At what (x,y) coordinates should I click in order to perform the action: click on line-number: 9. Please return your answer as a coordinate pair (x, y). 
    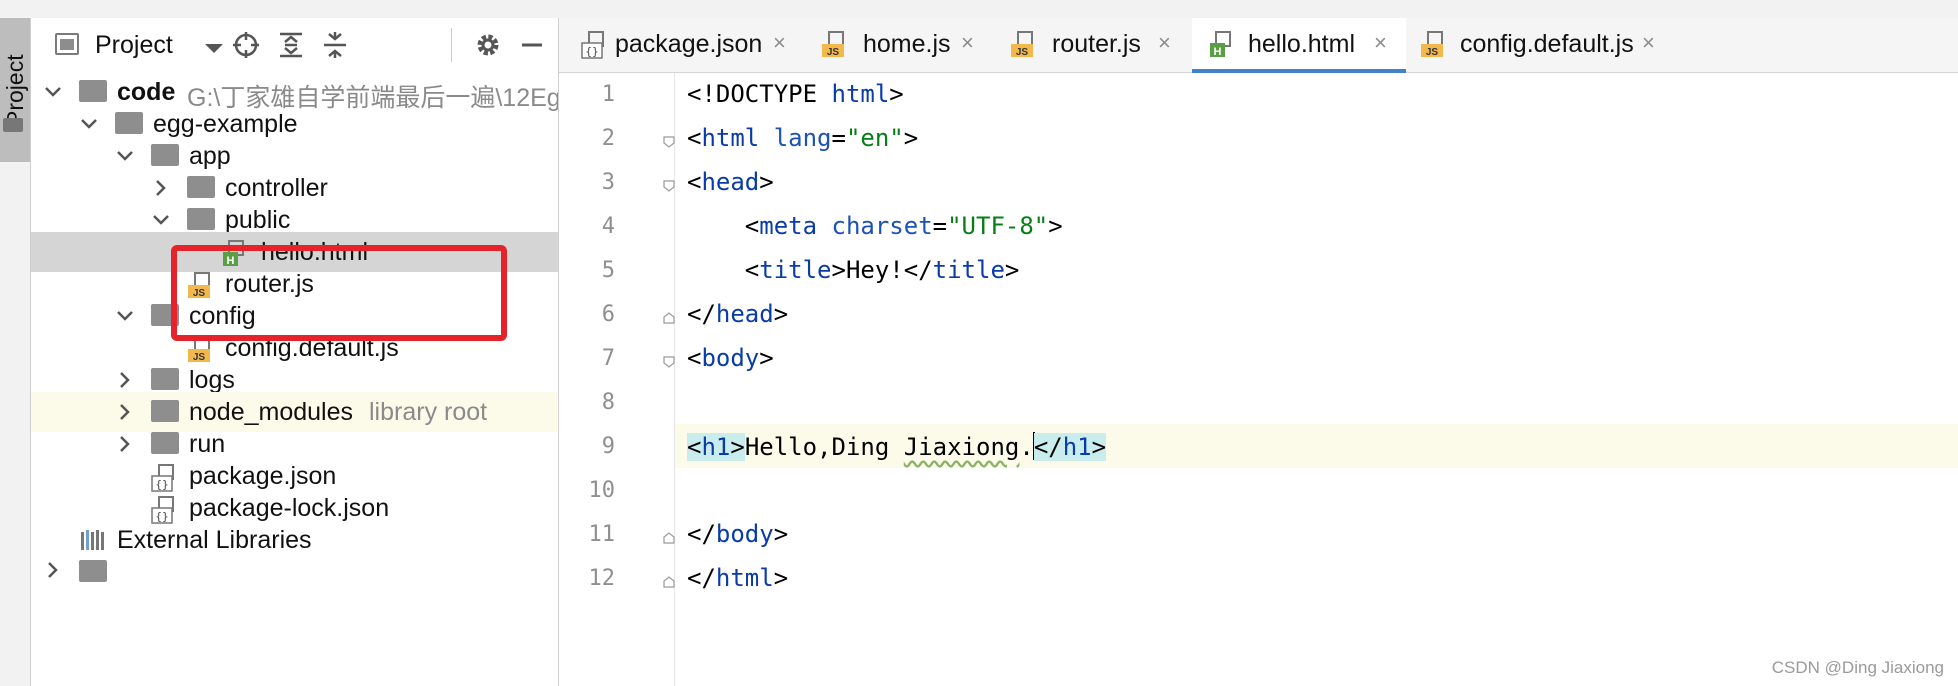
    Looking at the image, I should click on (608, 446).